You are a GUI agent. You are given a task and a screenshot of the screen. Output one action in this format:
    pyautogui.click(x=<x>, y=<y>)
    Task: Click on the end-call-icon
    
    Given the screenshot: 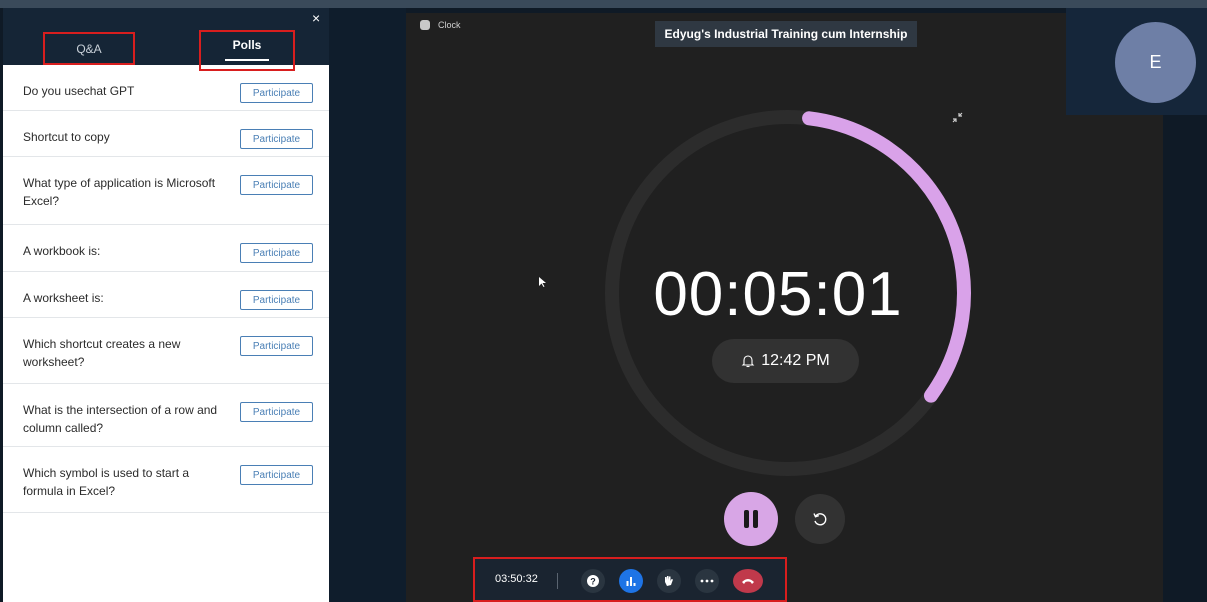 What is the action you would take?
    pyautogui.click(x=748, y=581)
    